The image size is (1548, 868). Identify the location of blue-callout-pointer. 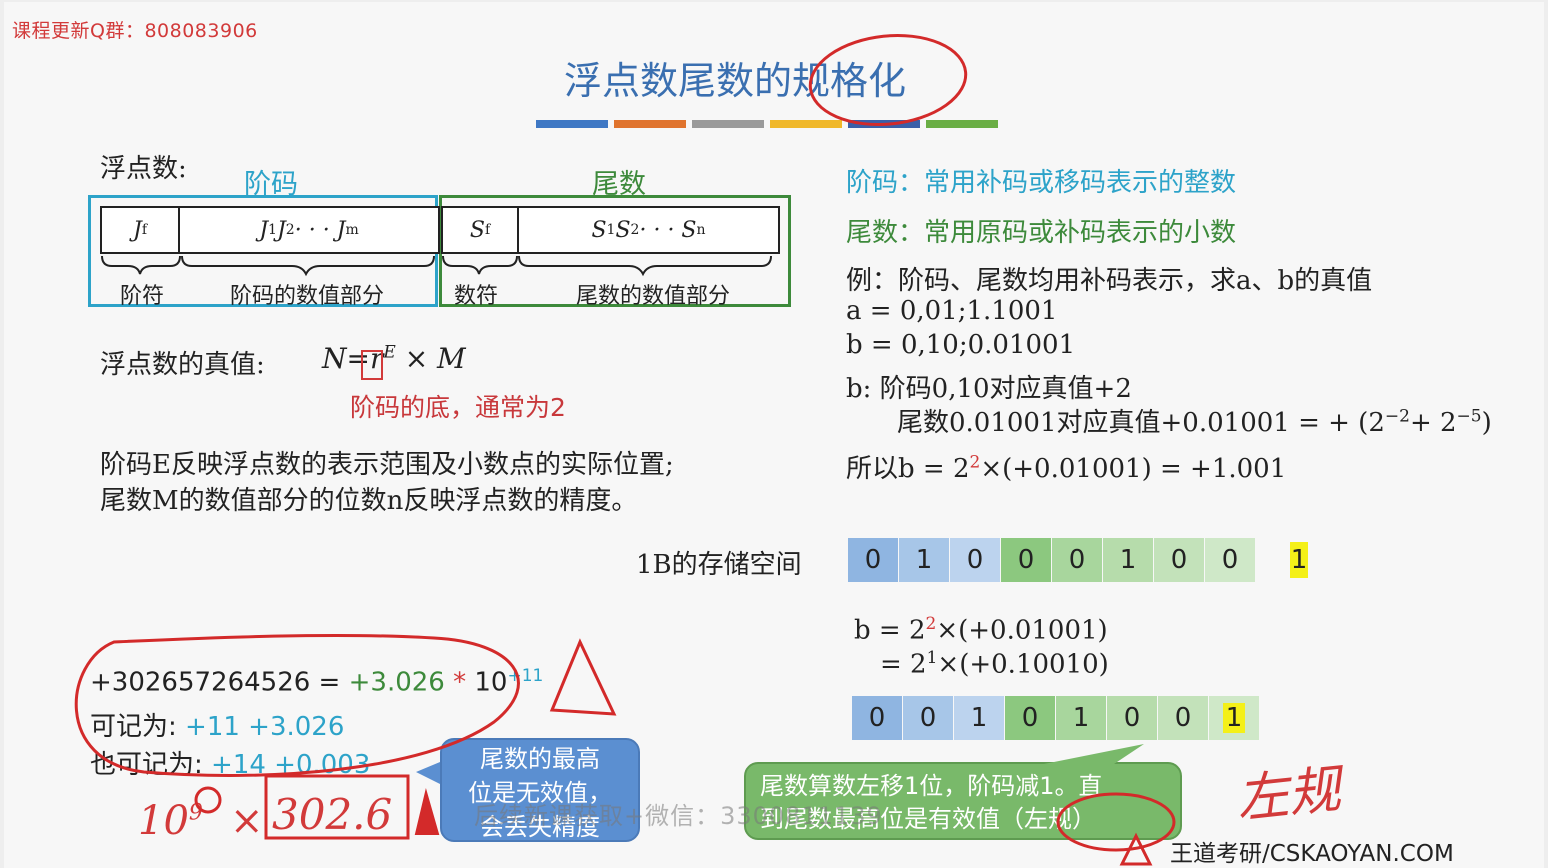
(428, 773).